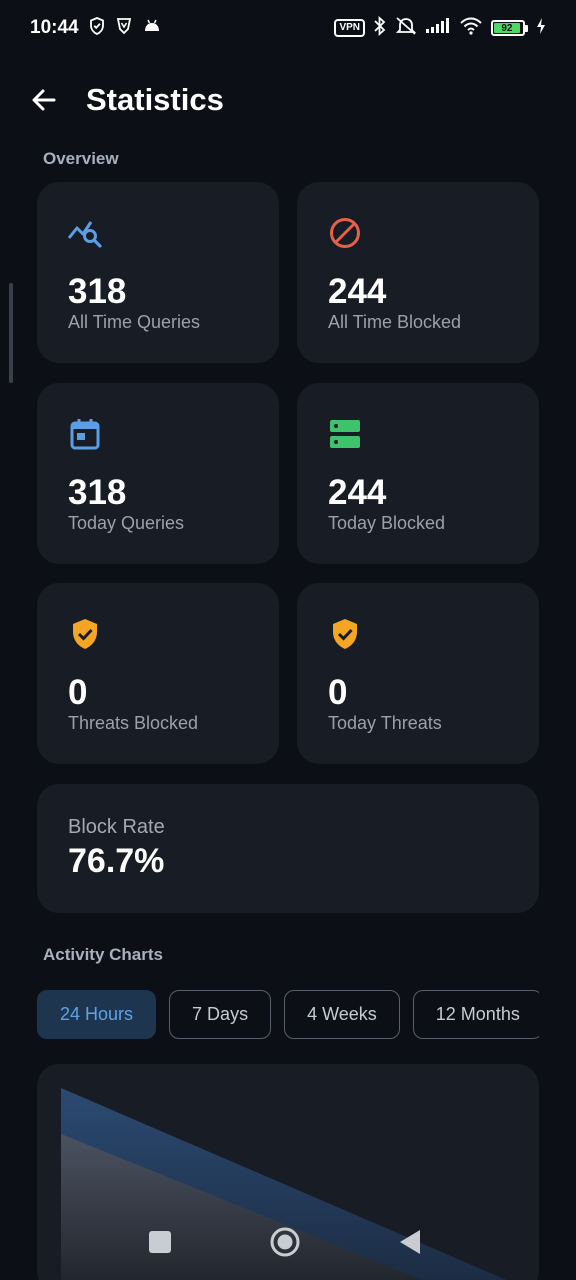 The image size is (576, 1280). What do you see at coordinates (395, 322) in the screenshot?
I see `stat-label: All Time Blocked` at bounding box center [395, 322].